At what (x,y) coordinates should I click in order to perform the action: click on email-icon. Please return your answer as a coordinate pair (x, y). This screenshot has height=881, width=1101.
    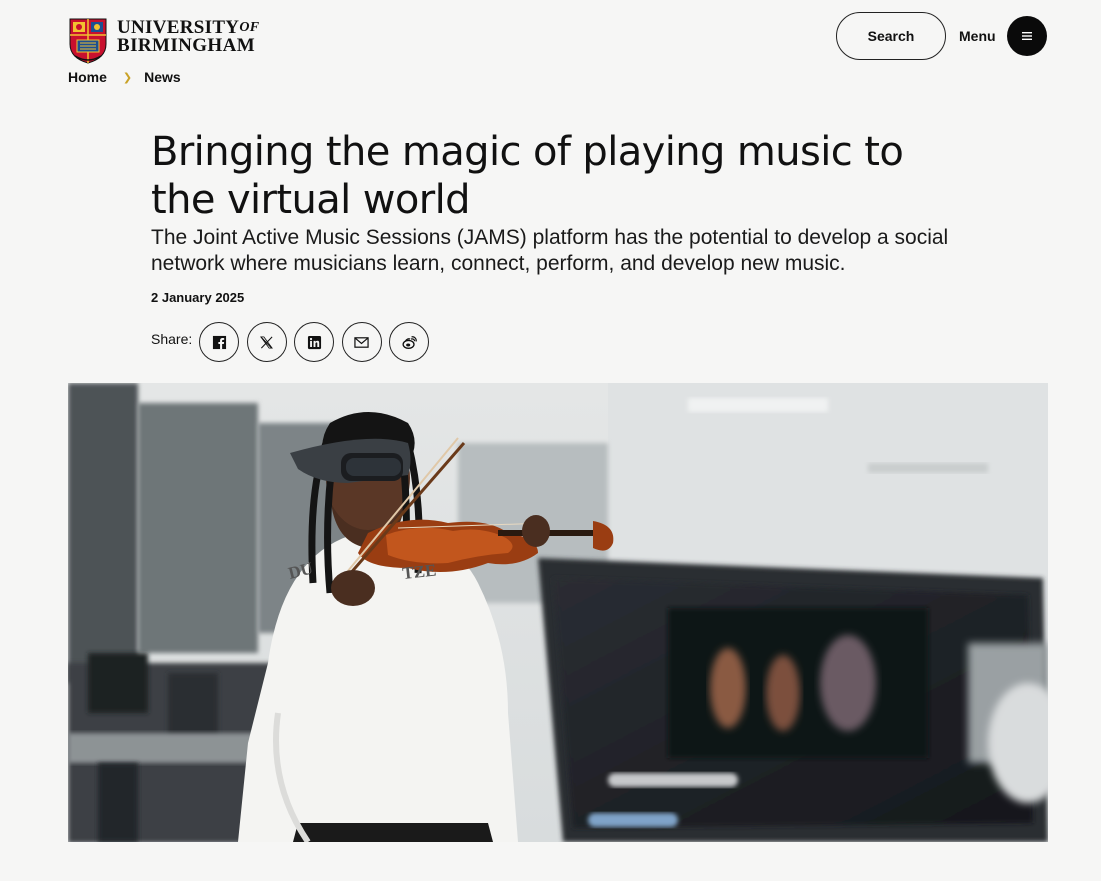
    Looking at the image, I should click on (361, 342).